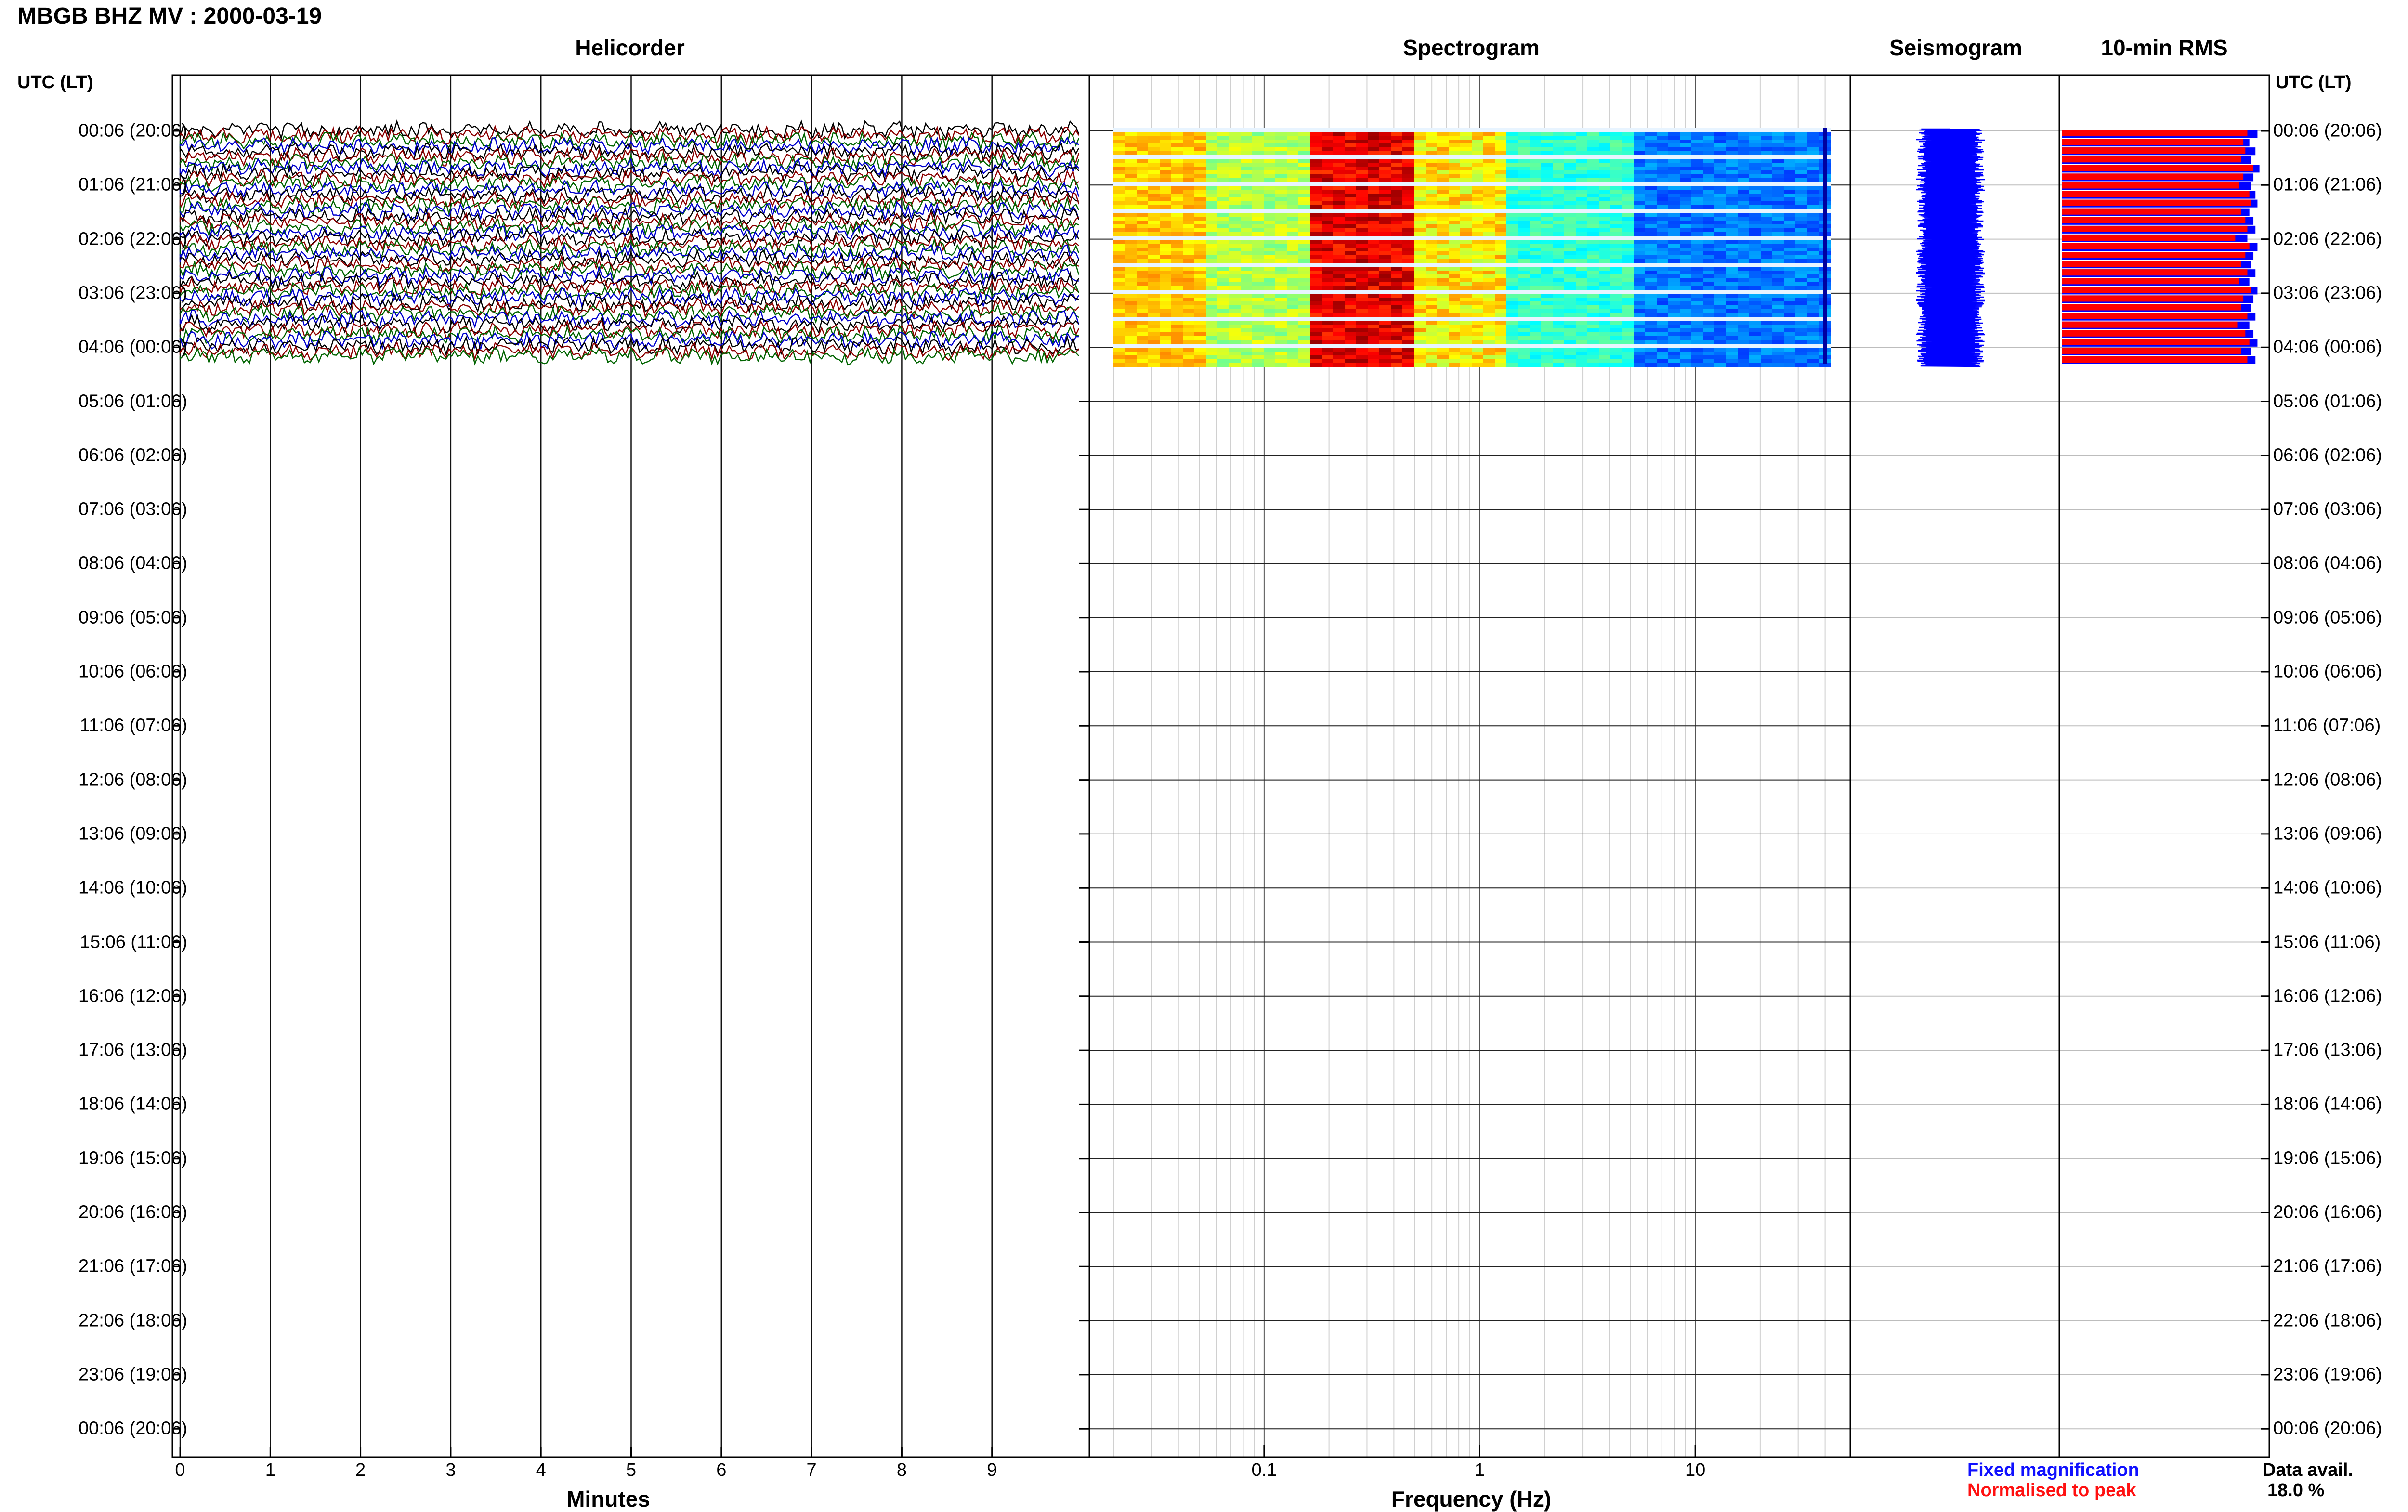 The image size is (2408, 1512). What do you see at coordinates (2053, 1470) in the screenshot?
I see `legend-fixed-magnification: Fixed magnification` at bounding box center [2053, 1470].